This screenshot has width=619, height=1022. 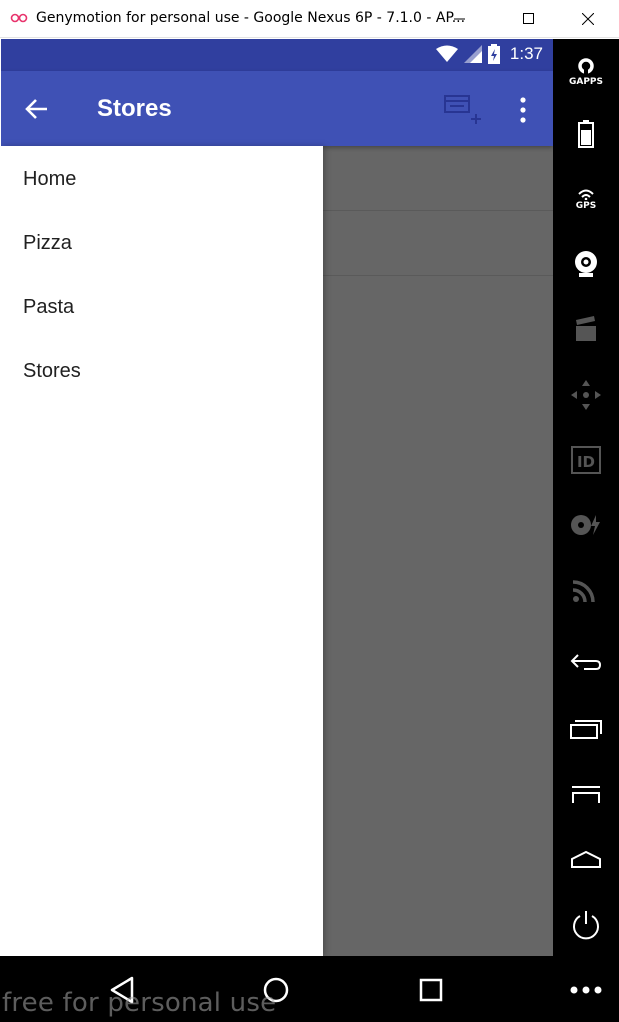 I want to click on menu-button, so click(x=586, y=794).